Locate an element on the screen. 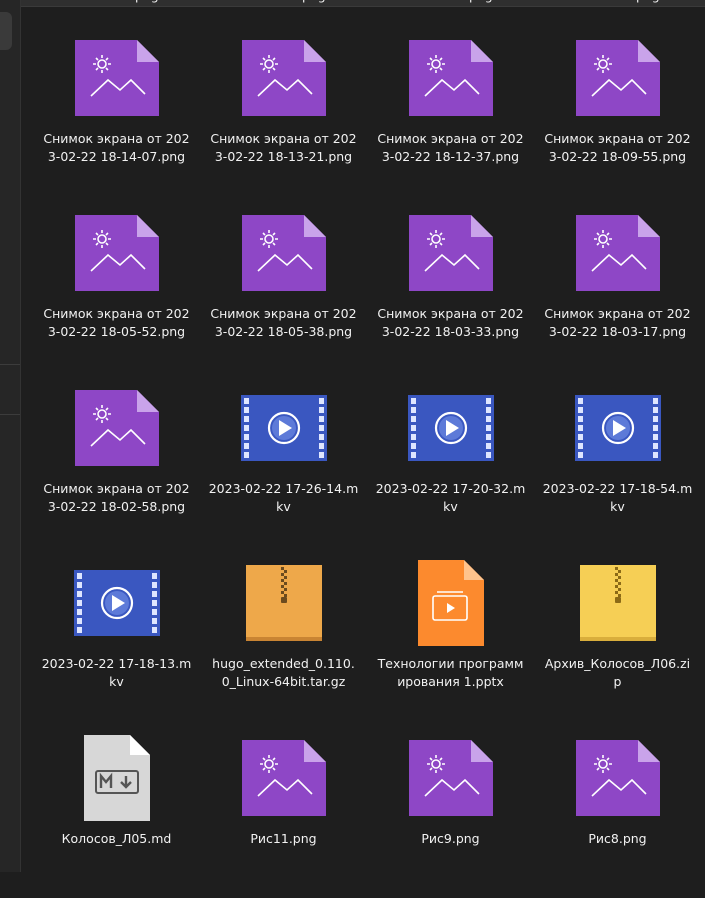  file-name: hugo_extended_0.110.0_Linux-64bit.tar.gz is located at coordinates (283, 672).